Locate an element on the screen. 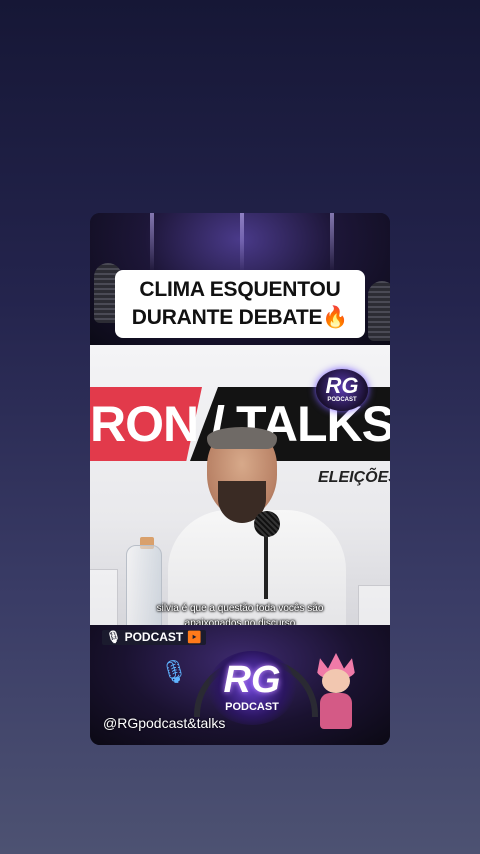 The width and height of the screenshot is (480, 854). podcast-tag-label: PODCAST is located at coordinates (154, 637).